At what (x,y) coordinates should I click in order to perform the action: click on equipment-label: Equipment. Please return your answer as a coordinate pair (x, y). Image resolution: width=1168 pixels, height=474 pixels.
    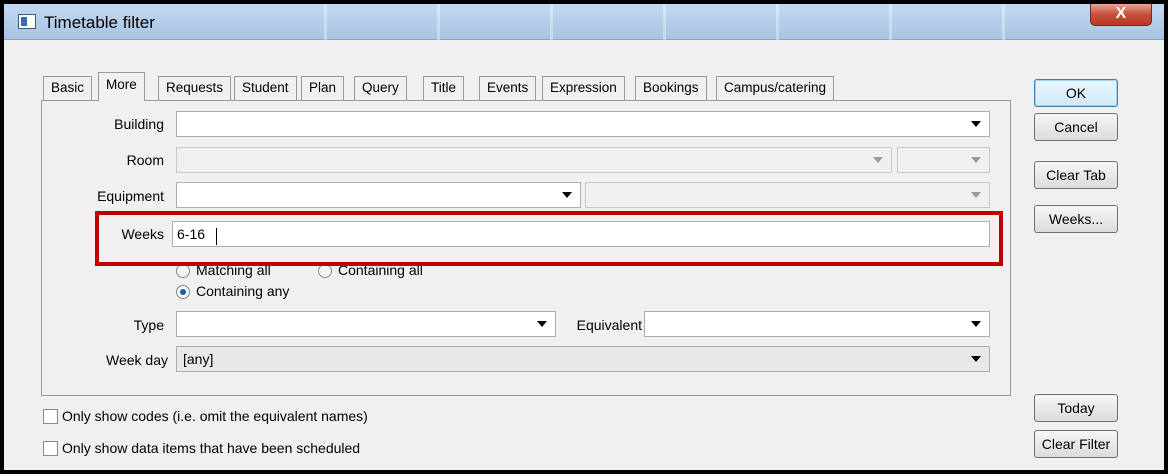
    Looking at the image, I should click on (130, 196).